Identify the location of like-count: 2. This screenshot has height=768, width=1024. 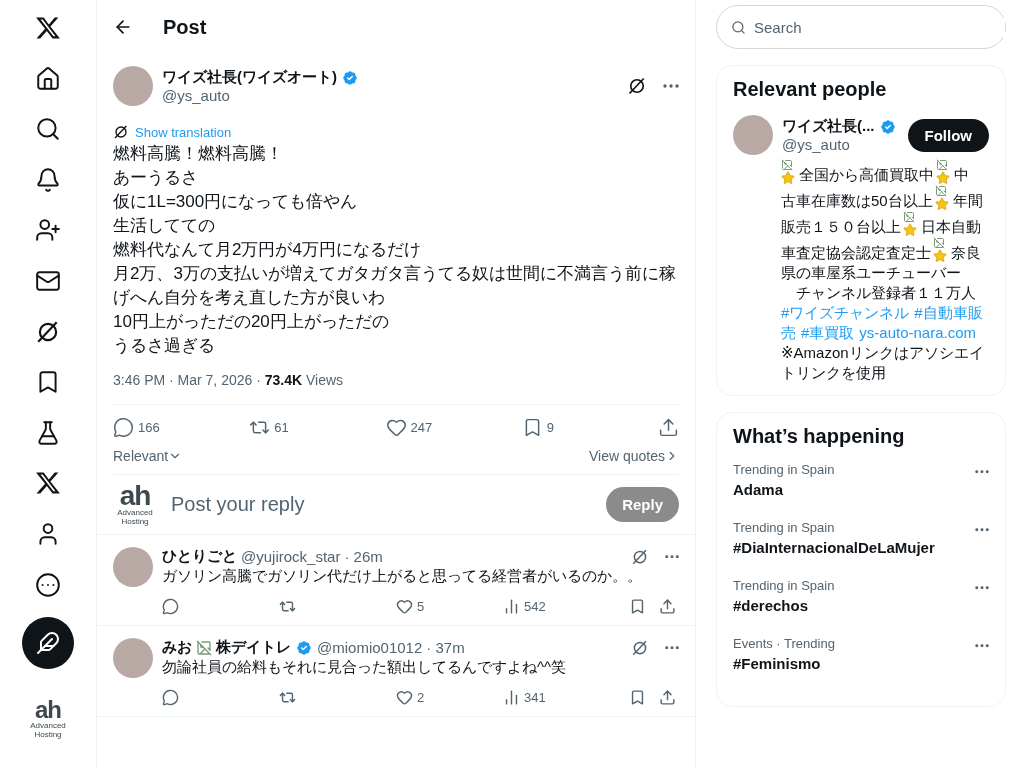
(421, 698).